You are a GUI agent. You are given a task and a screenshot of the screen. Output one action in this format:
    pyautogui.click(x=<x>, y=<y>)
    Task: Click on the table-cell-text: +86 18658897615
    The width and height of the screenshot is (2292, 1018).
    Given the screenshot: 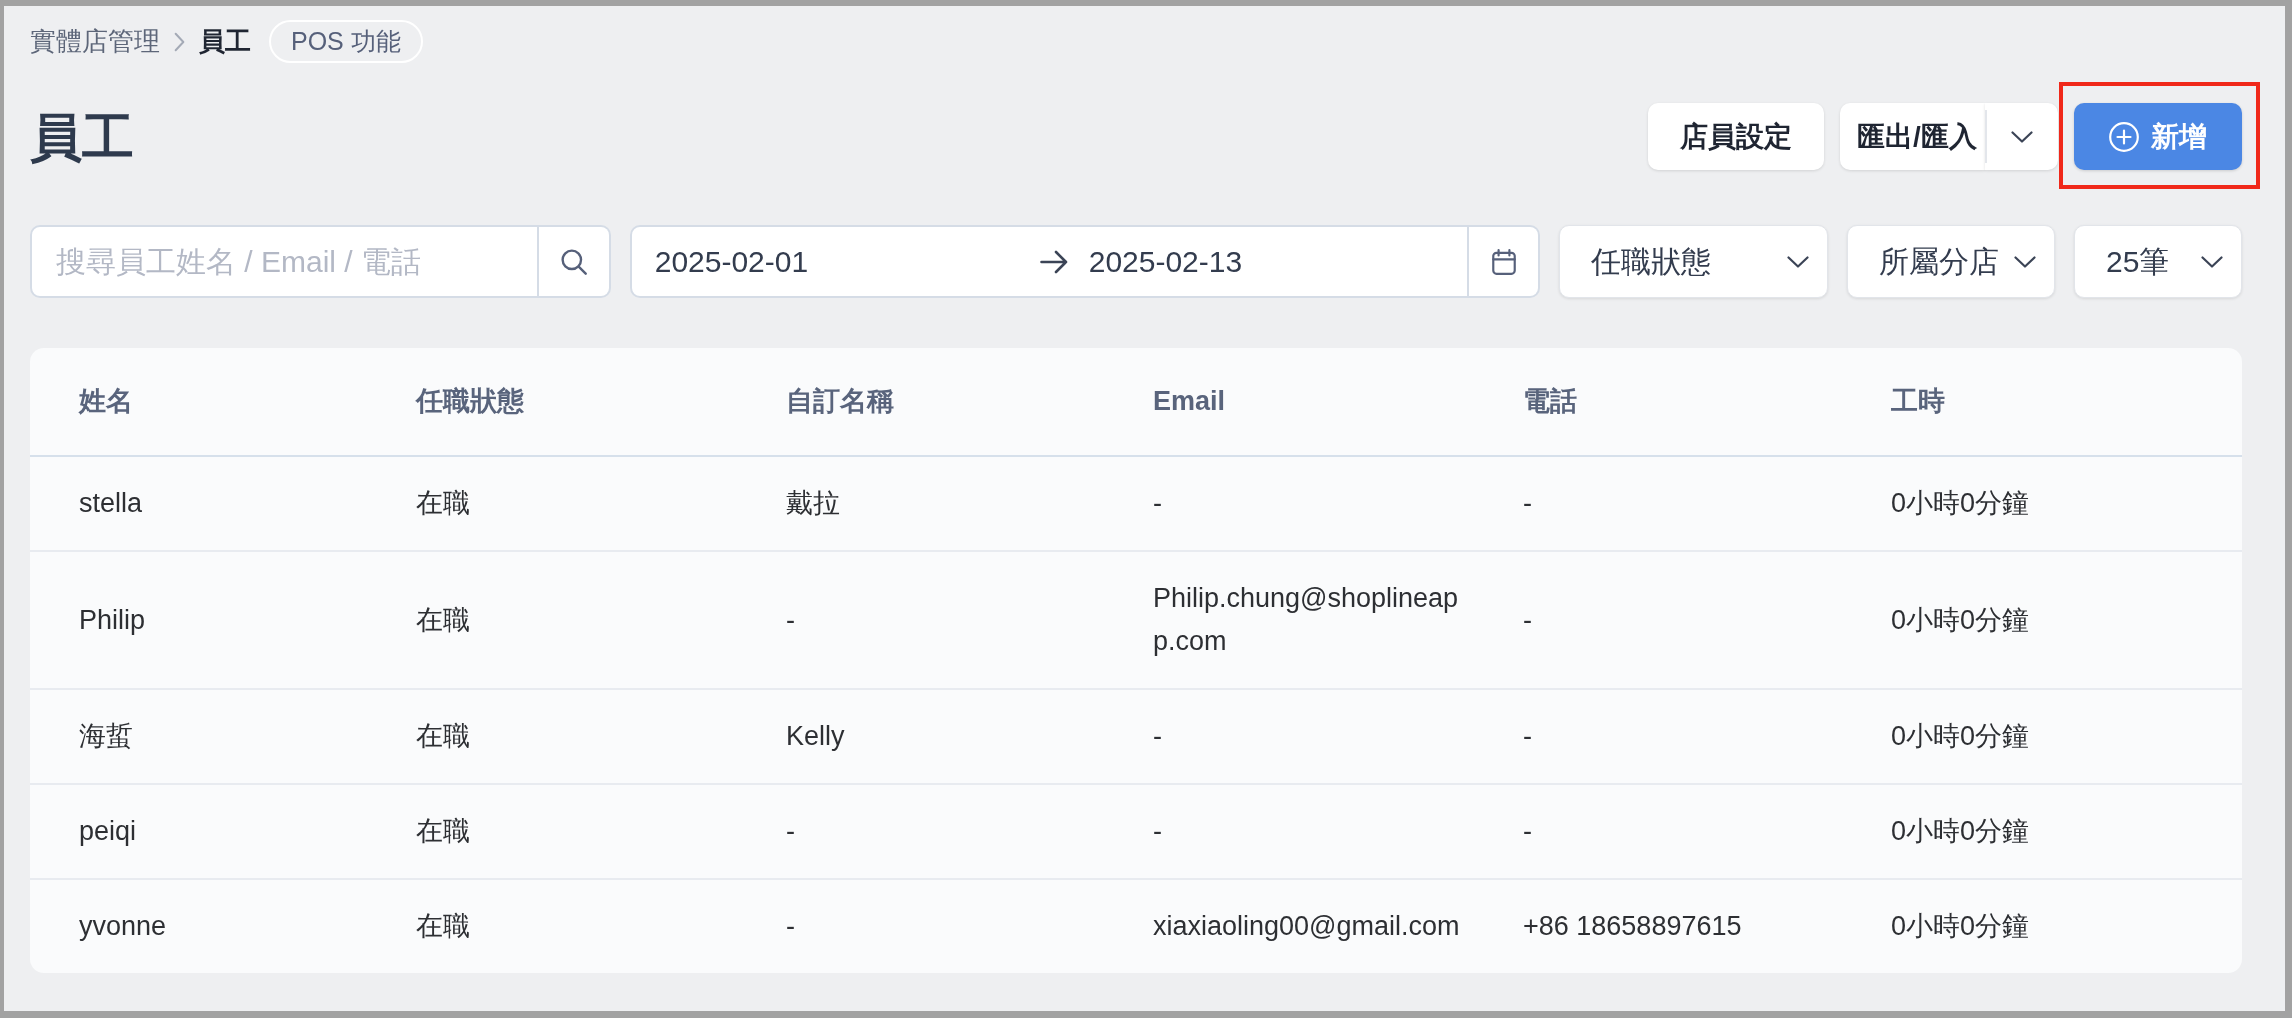 What is the action you would take?
    pyautogui.click(x=1632, y=926)
    